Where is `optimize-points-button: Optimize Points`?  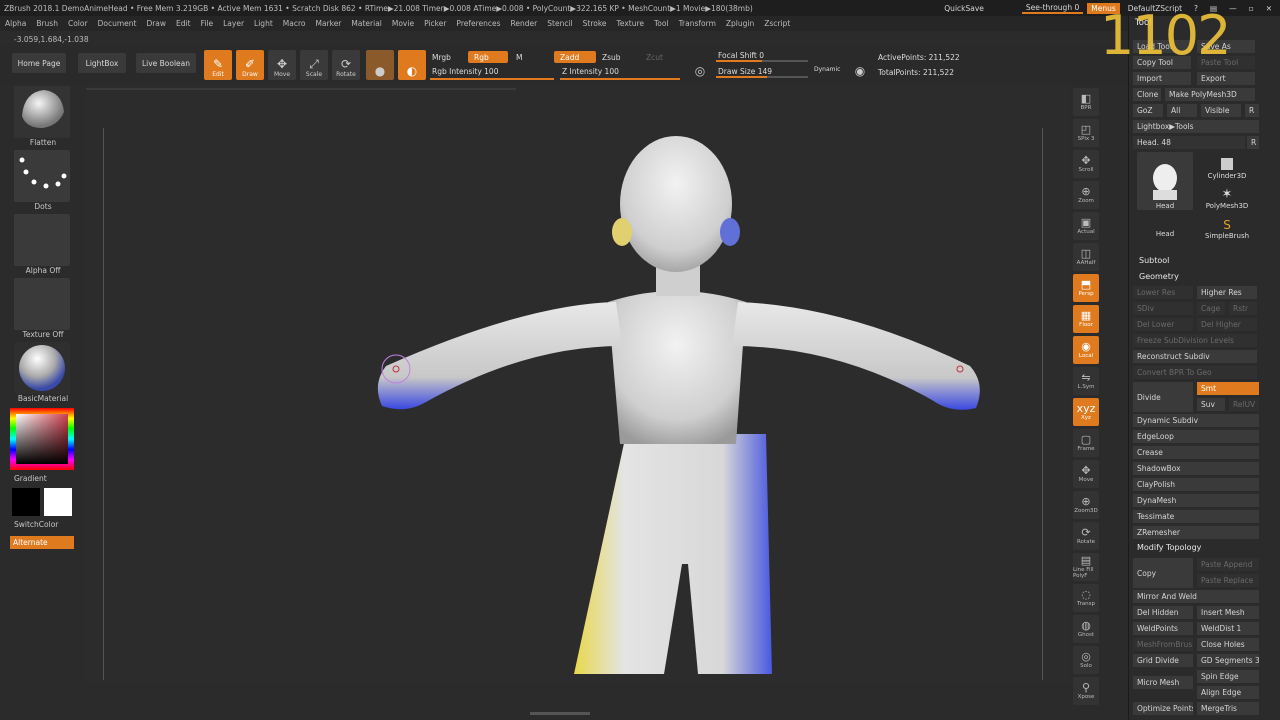
optimize-points-button: Optimize Points is located at coordinates (1163, 708).